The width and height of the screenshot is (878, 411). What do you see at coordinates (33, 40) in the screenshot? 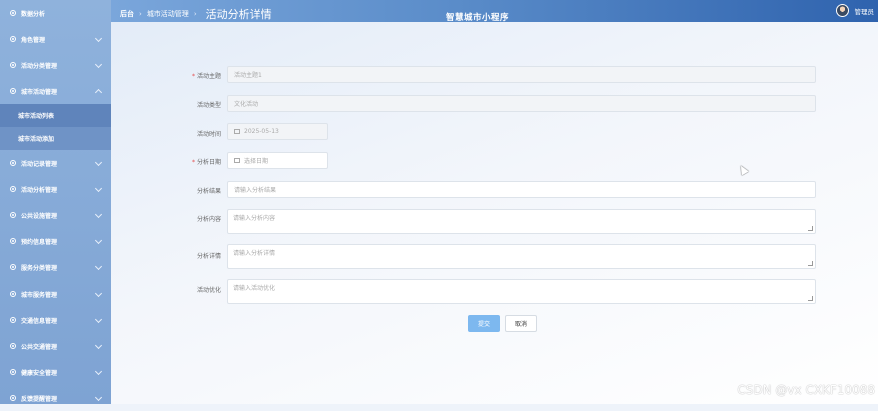
I see `sidebar-item-label: 角色管理` at bounding box center [33, 40].